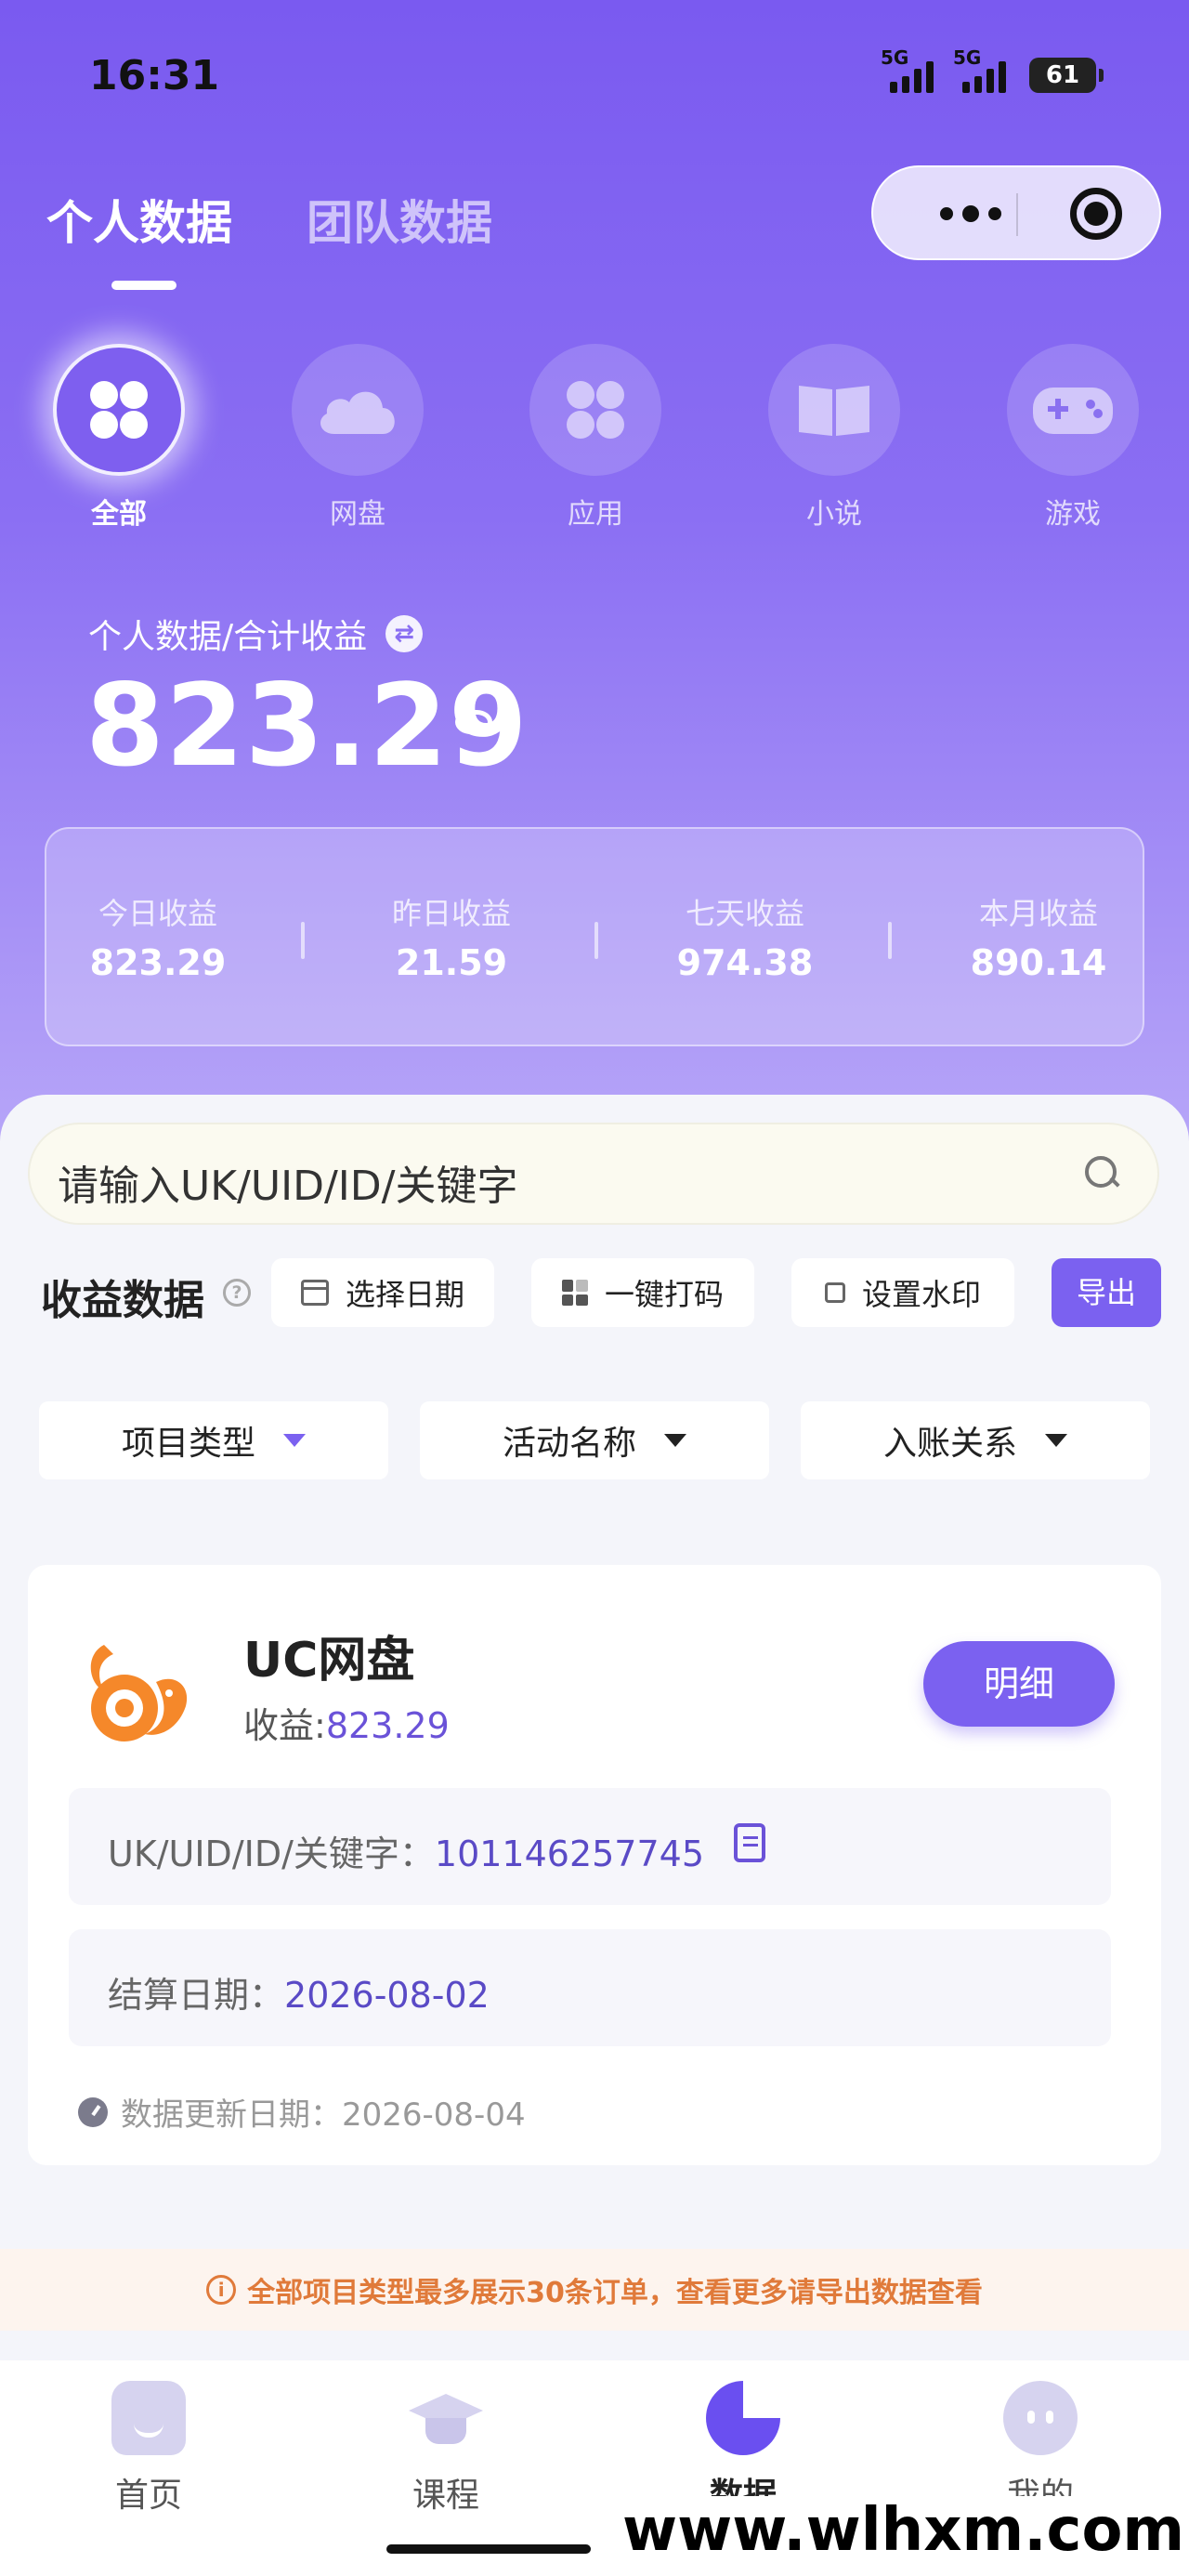  What do you see at coordinates (269, 238) in the screenshot?
I see `top-tabs: 个人数据 团队数据` at bounding box center [269, 238].